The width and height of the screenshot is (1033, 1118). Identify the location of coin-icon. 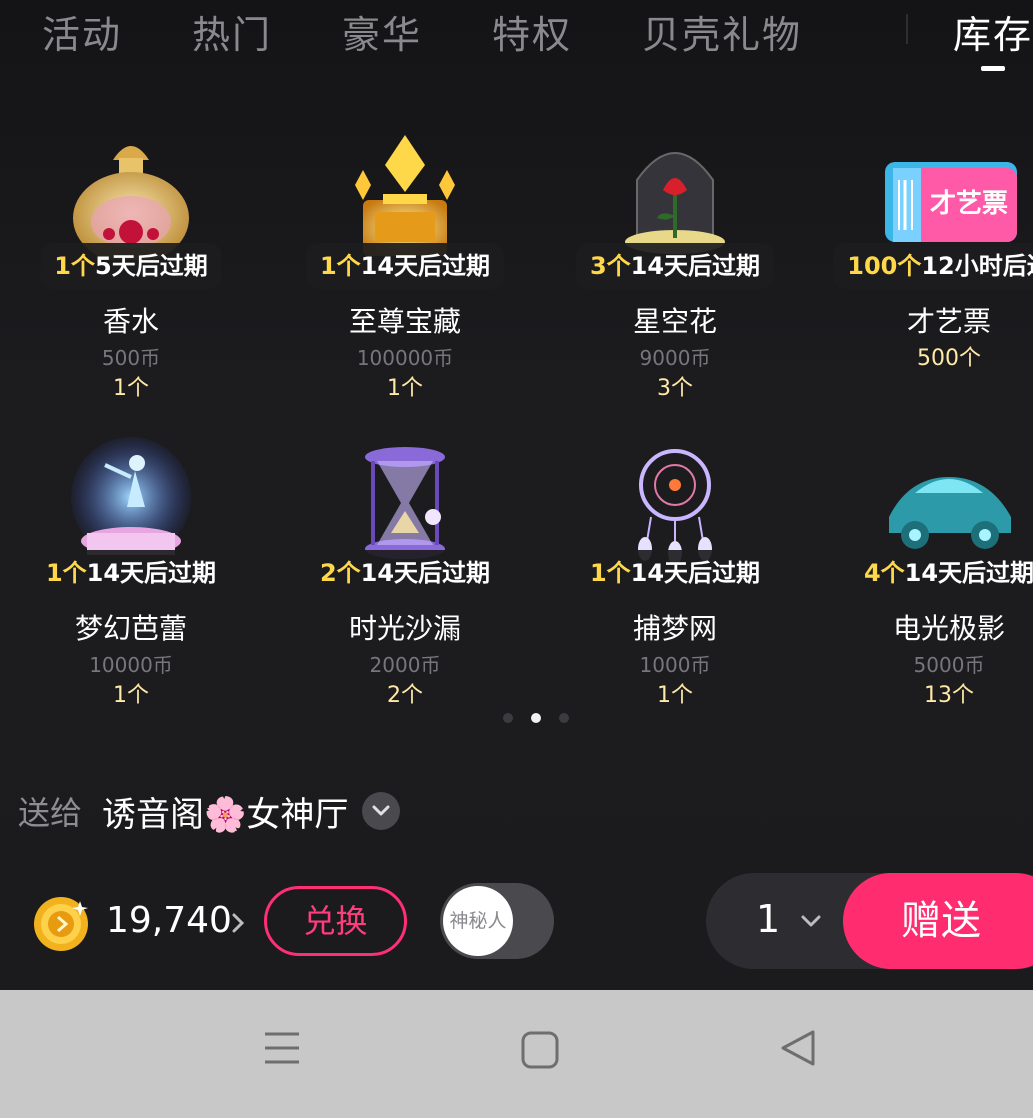
(61, 924).